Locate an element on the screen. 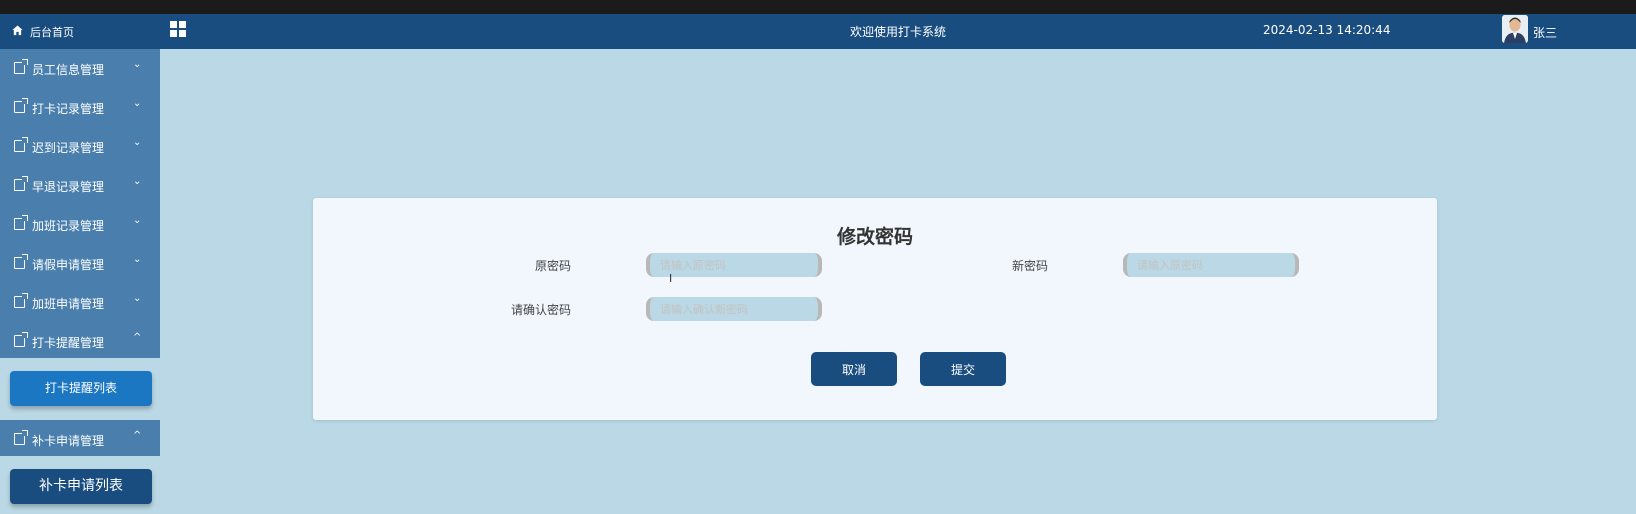 The height and width of the screenshot is (514, 1636). sidebar-item-makeup-requests: 补卡申请管理 ^ is located at coordinates (80, 439).